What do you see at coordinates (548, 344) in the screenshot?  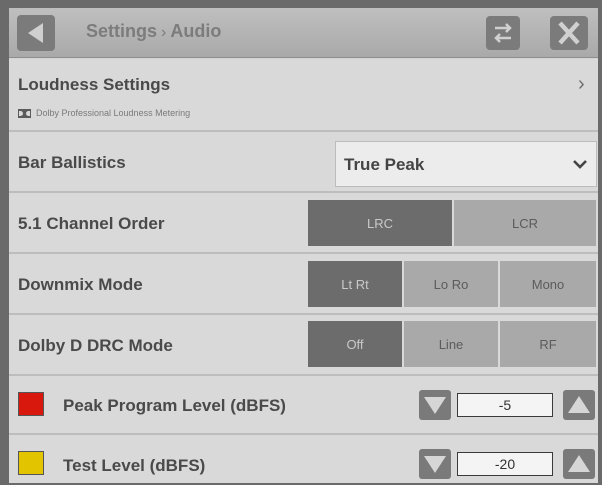 I see `drc-option-rf: RF` at bounding box center [548, 344].